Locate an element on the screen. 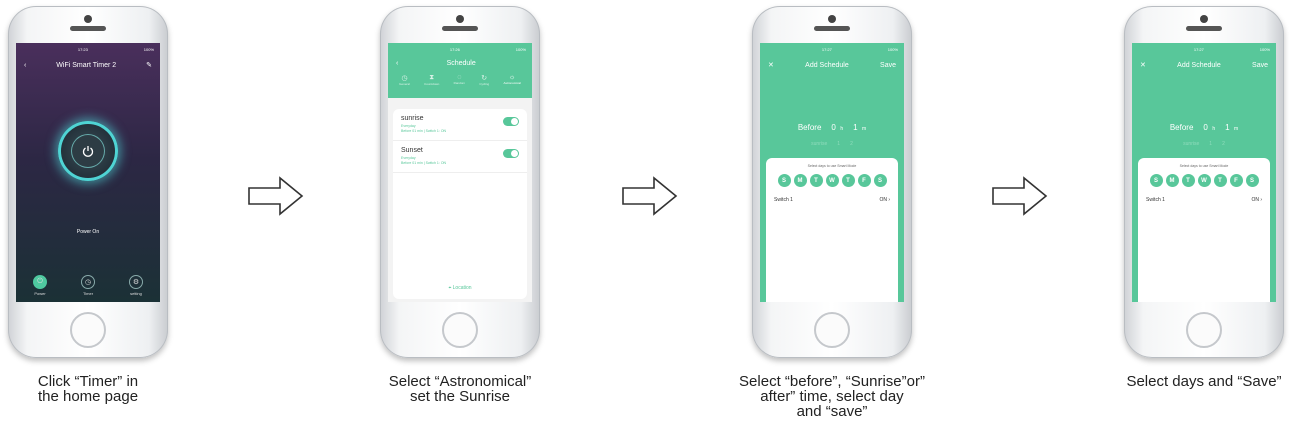 The image size is (1307, 436). location-button: ⌖ Location is located at coordinates (460, 288).